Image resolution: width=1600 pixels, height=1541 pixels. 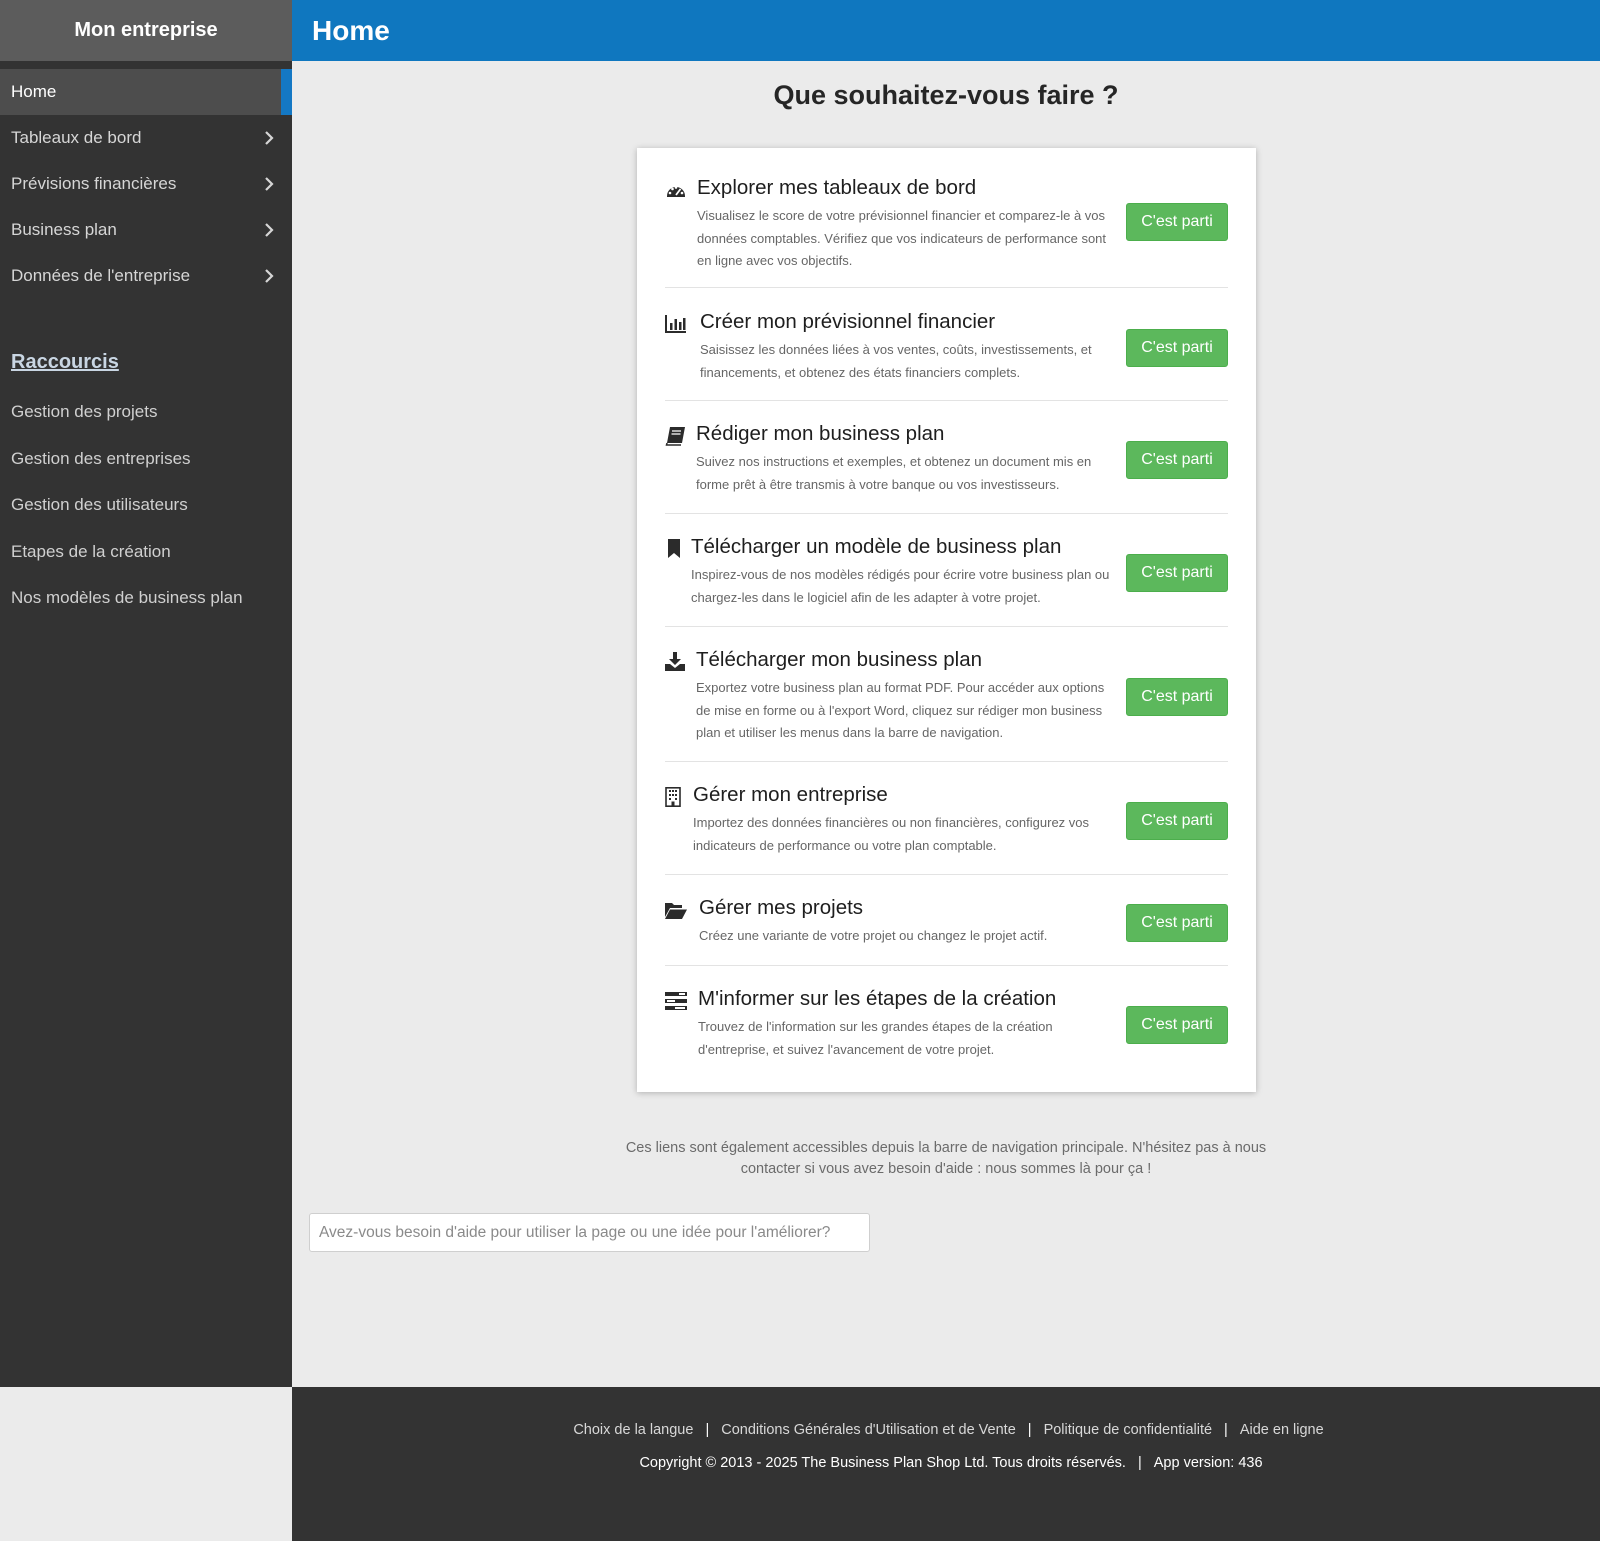 What do you see at coordinates (351, 30) in the screenshot?
I see `page-title: Home` at bounding box center [351, 30].